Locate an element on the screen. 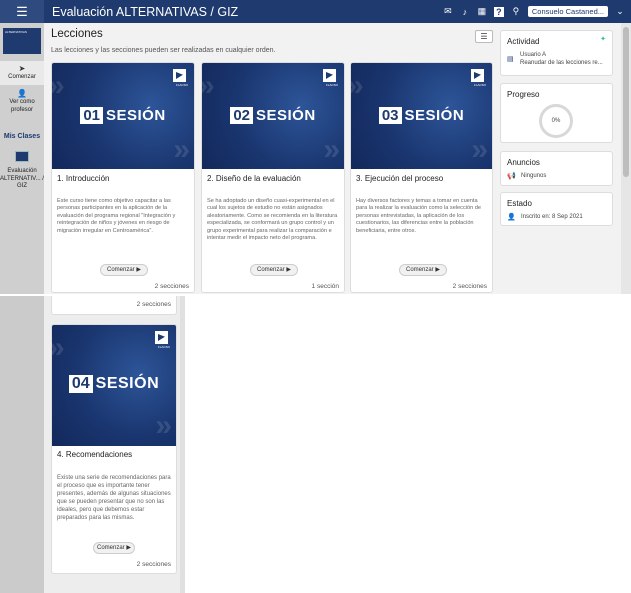 The height and width of the screenshot is (593, 631). session-number: 01 is located at coordinates (91, 115).